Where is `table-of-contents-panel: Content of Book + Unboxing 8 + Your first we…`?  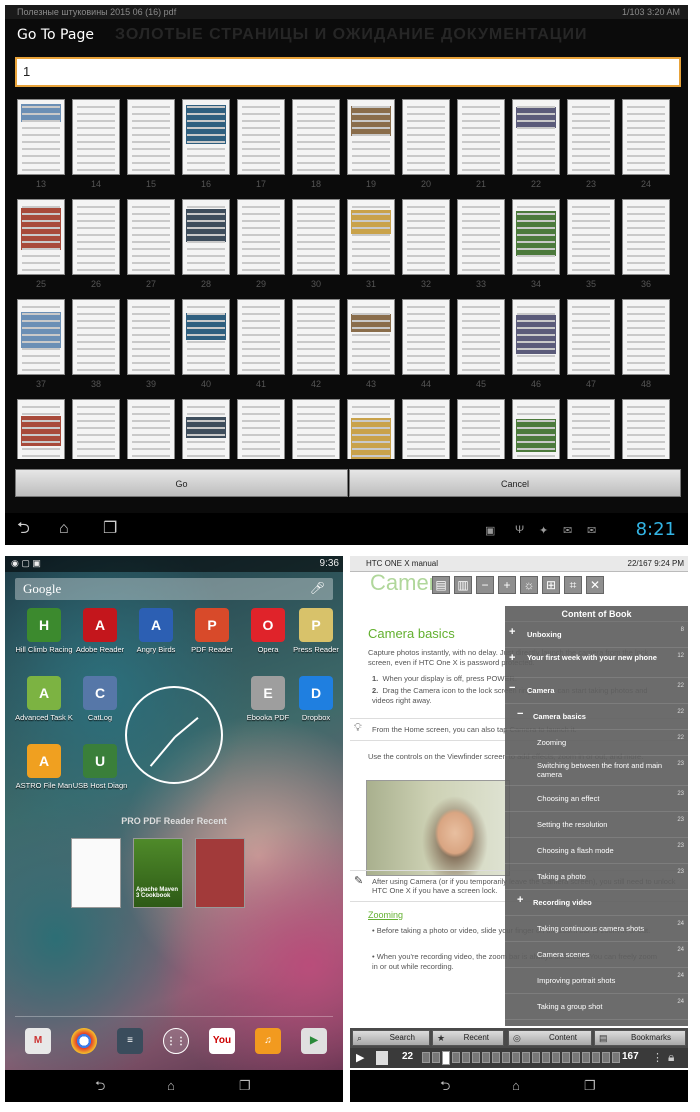
table-of-contents-panel: Content of Book + Unboxing 8 + Your first we… is located at coordinates (596, 816).